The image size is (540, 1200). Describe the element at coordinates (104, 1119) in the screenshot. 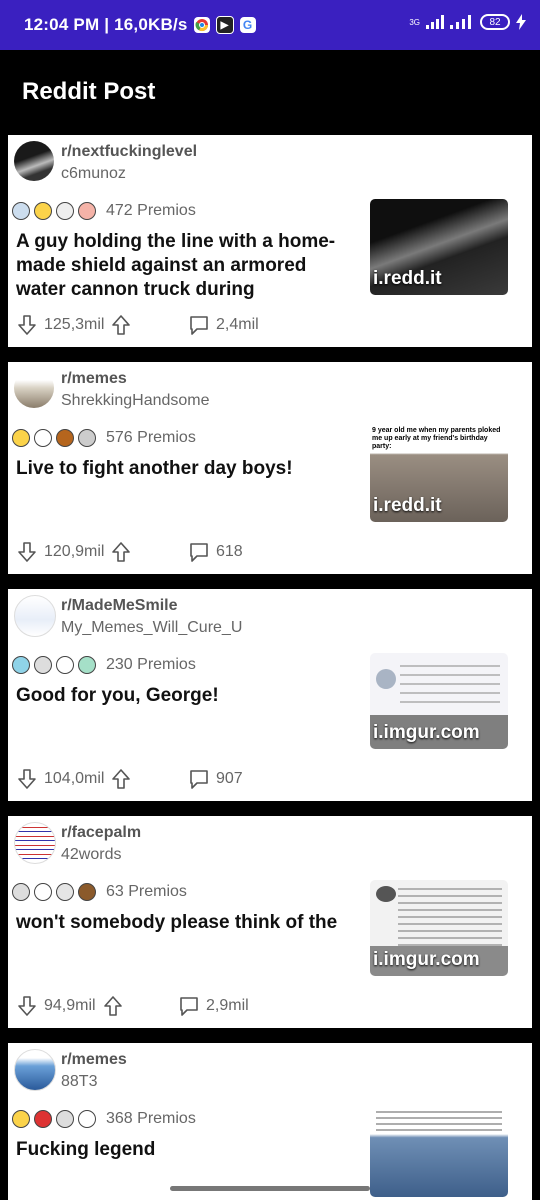

I see `awards-row: 368 Premios` at that location.